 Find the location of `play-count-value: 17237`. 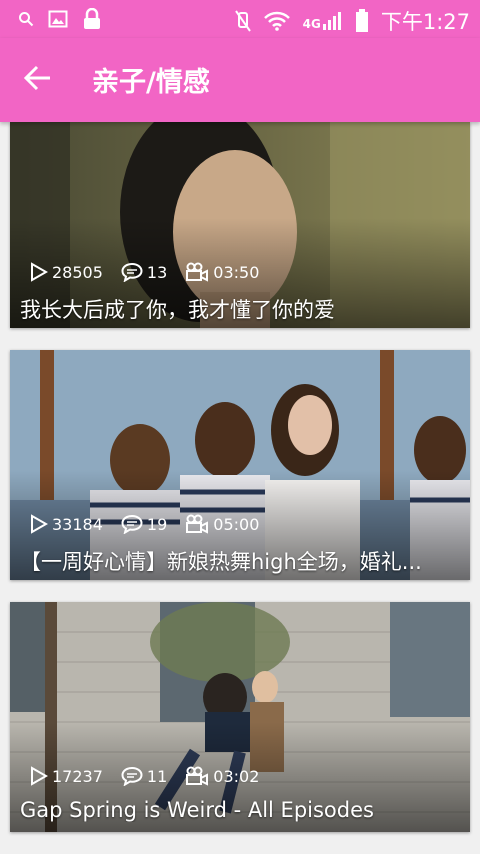

play-count-value: 17237 is located at coordinates (77, 776).